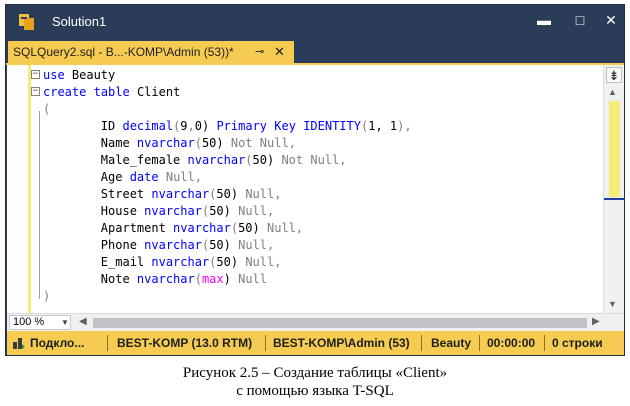 Image resolution: width=630 pixels, height=406 pixels. Describe the element at coordinates (315, 143) in the screenshot. I see `code-line: Name nvarchar(50) Not Null,` at that location.